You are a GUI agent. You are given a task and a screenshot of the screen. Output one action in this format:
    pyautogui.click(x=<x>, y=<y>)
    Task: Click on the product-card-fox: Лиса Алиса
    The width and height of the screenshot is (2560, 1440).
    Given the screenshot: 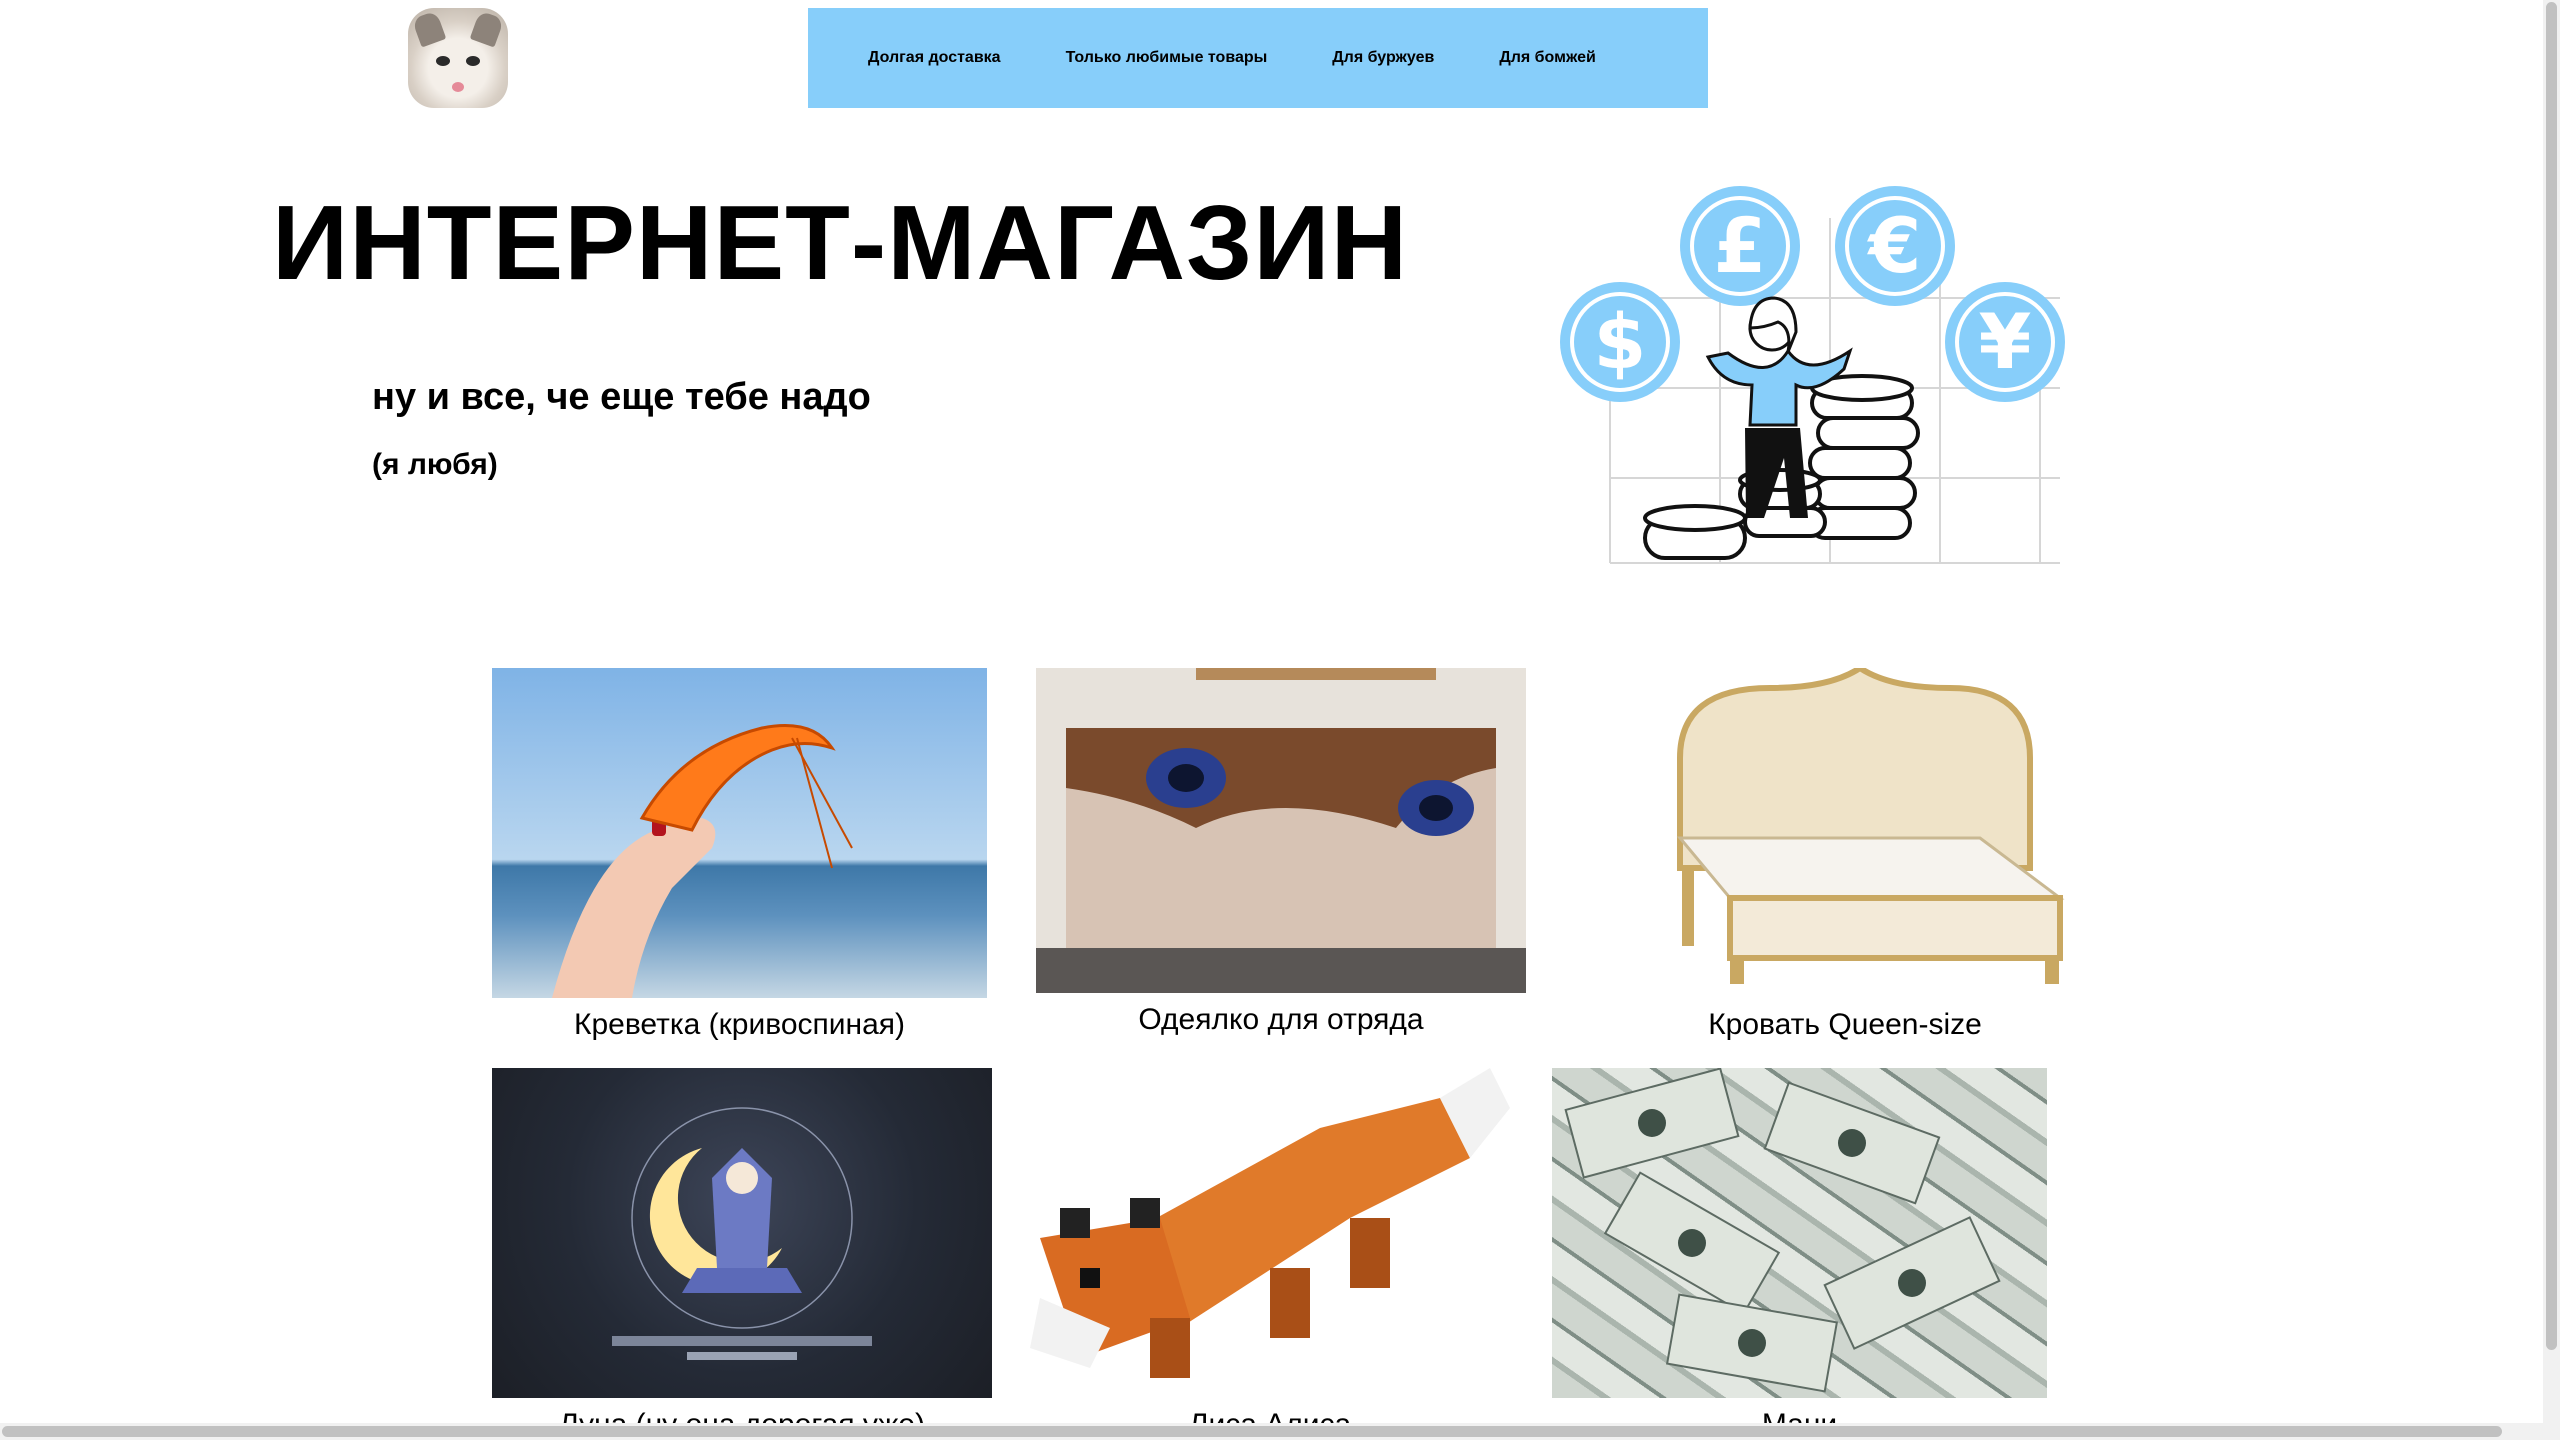 What is the action you would take?
    pyautogui.click(x=1270, y=1254)
    